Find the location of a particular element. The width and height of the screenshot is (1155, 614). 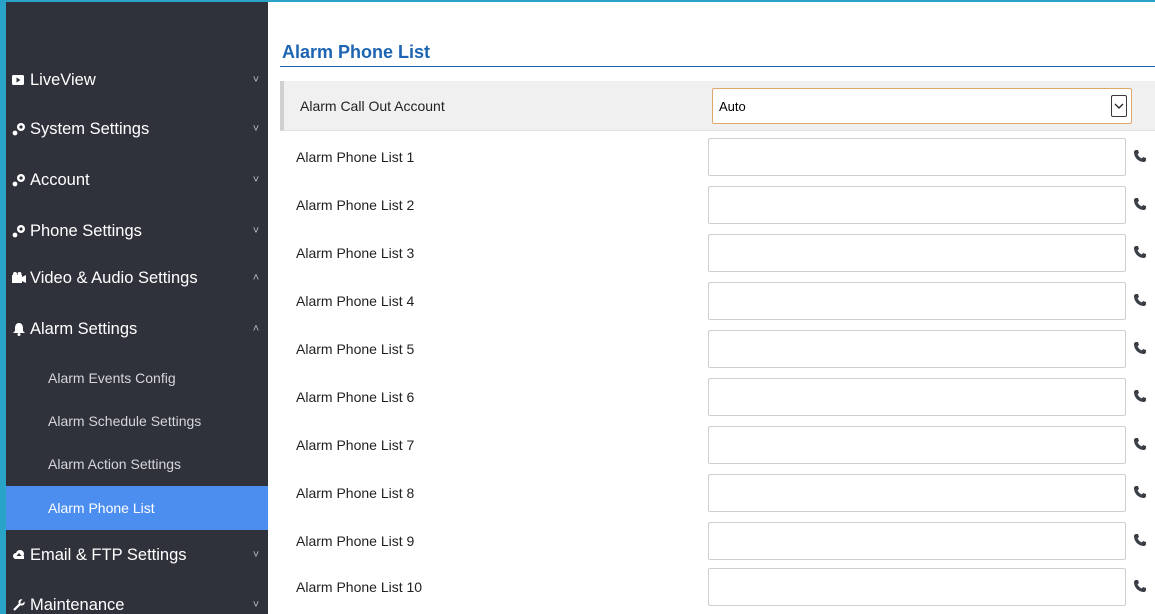

phone-list-label: Alarm Phone List 7 is located at coordinates (355, 445).